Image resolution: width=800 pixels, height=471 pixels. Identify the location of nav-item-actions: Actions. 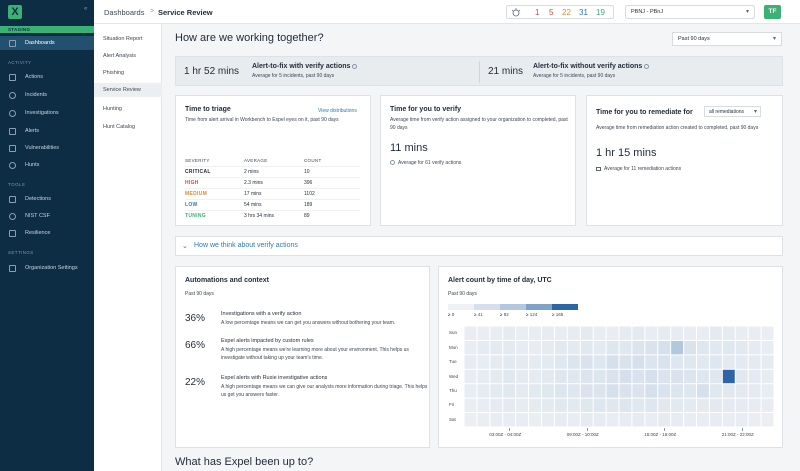
(47, 77).